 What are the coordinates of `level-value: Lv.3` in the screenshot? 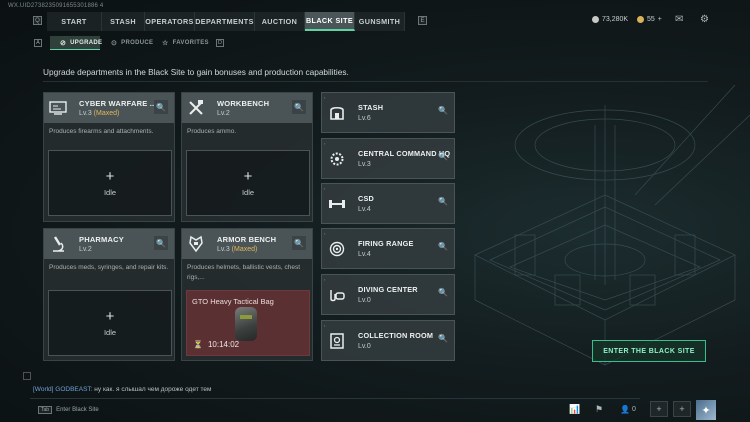 It's located at (85, 113).